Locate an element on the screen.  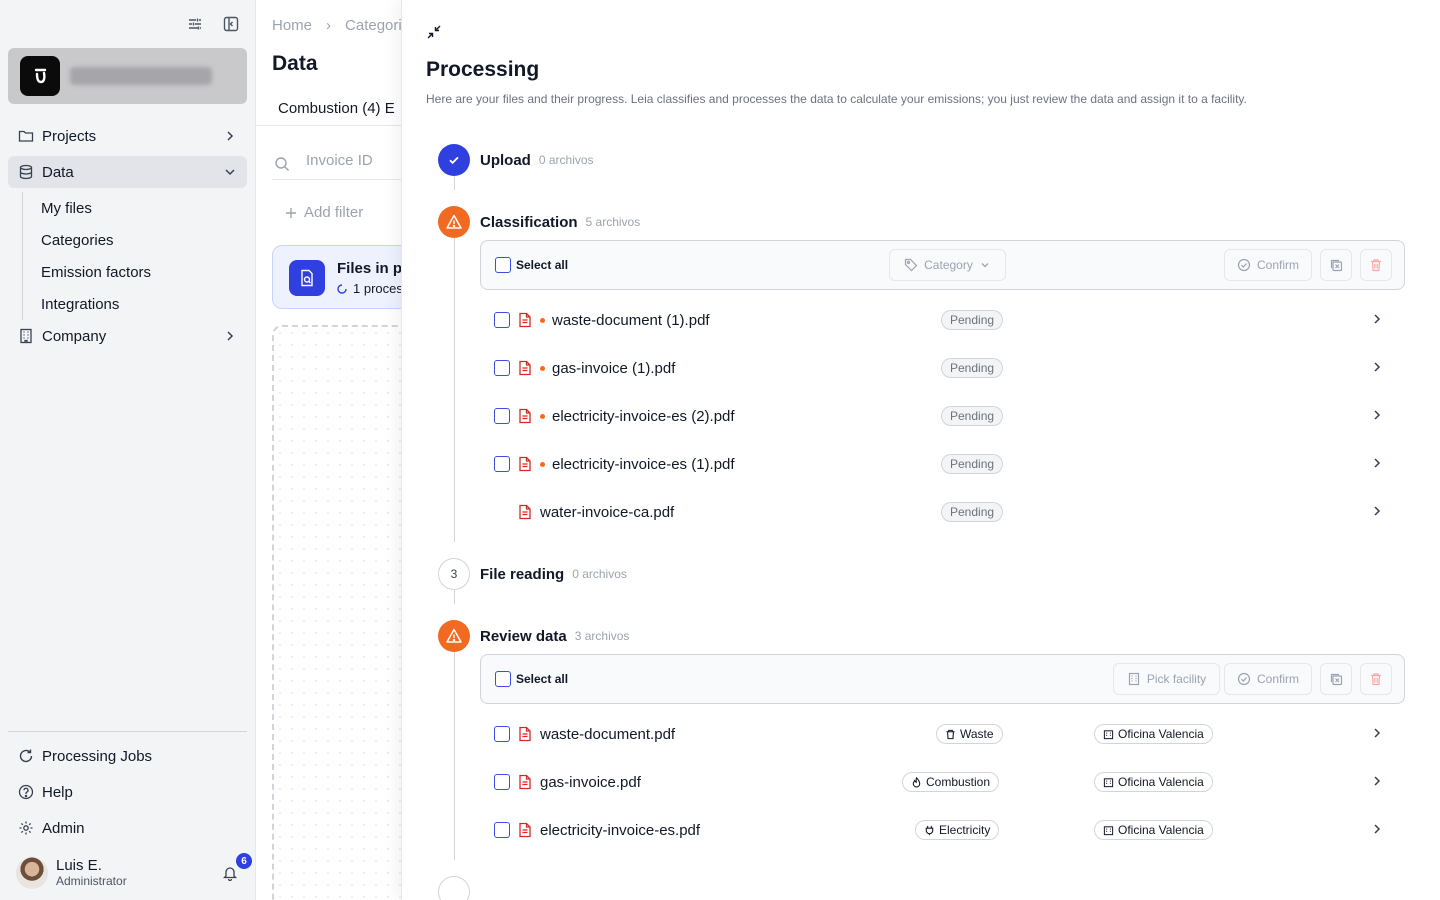
sidebar-toggle-icon is located at coordinates (231, 24).